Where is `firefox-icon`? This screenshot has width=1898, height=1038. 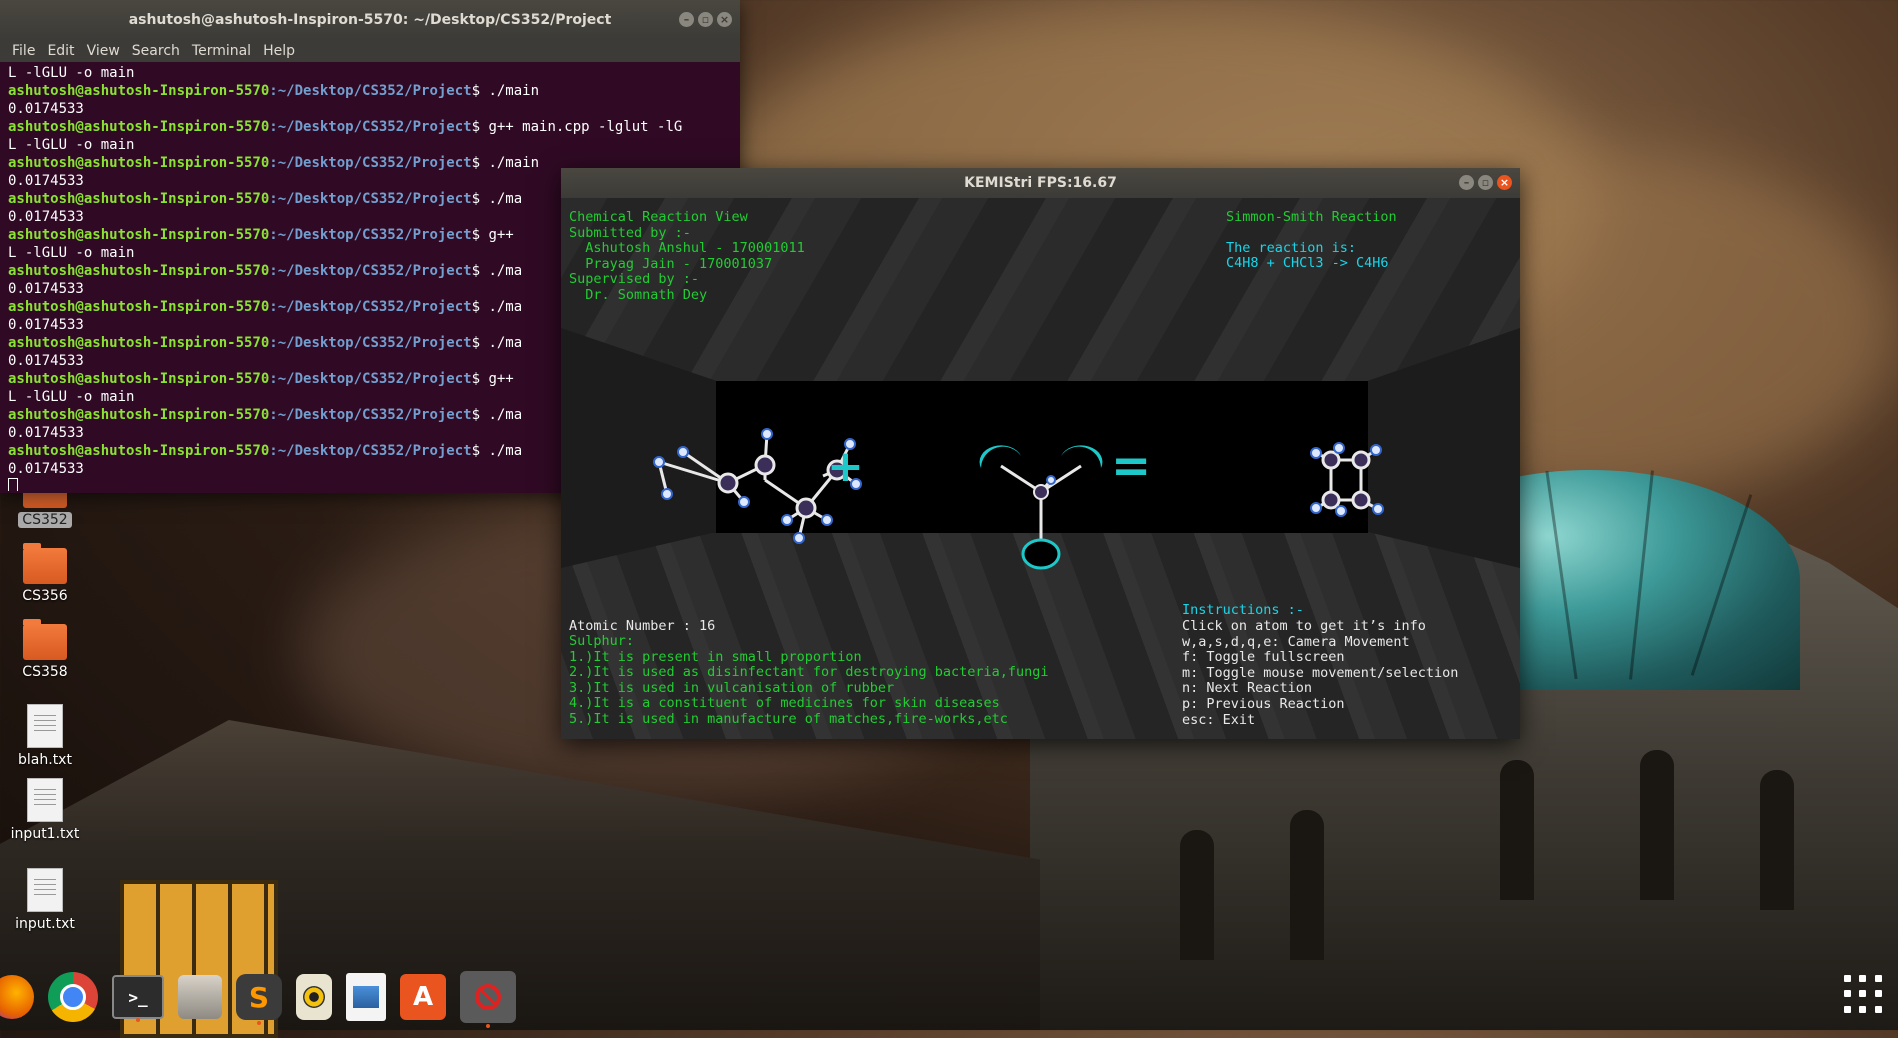
firefox-icon is located at coordinates (17, 997).